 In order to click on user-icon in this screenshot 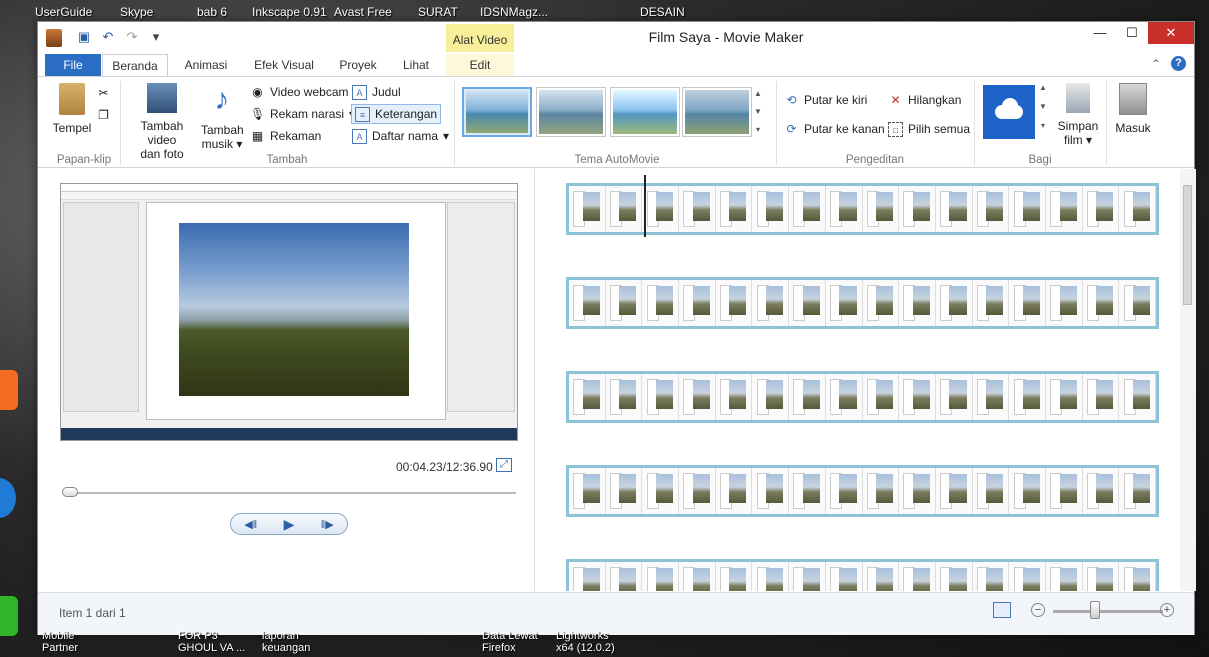, I will do `click(1133, 99)`.